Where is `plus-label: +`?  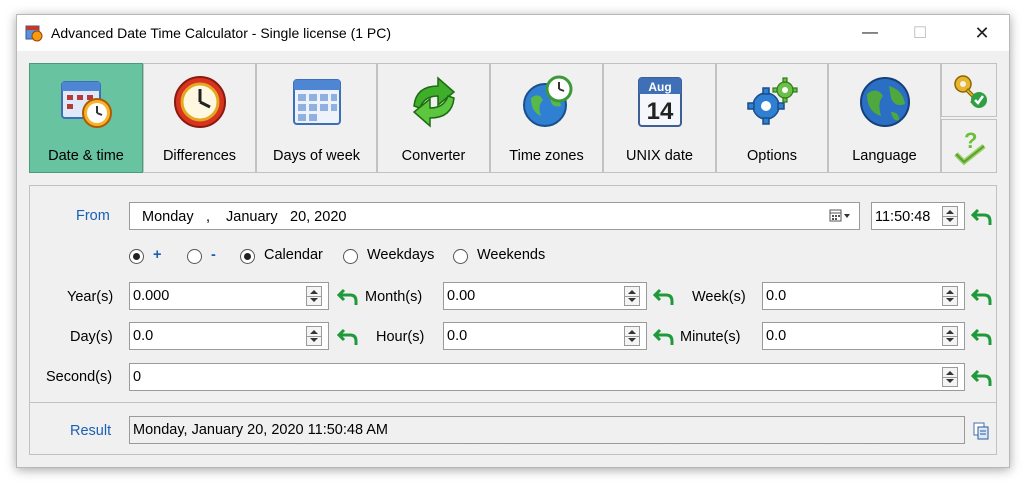 plus-label: + is located at coordinates (157, 255).